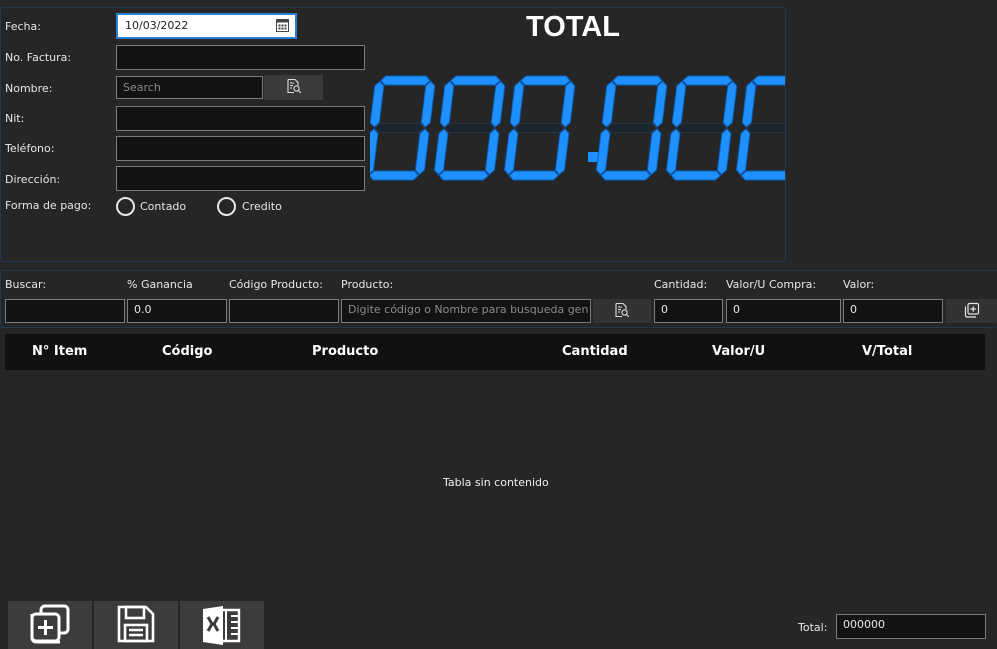 The image size is (997, 649). What do you see at coordinates (893, 311) in the screenshot?
I see `valor-input: 0` at bounding box center [893, 311].